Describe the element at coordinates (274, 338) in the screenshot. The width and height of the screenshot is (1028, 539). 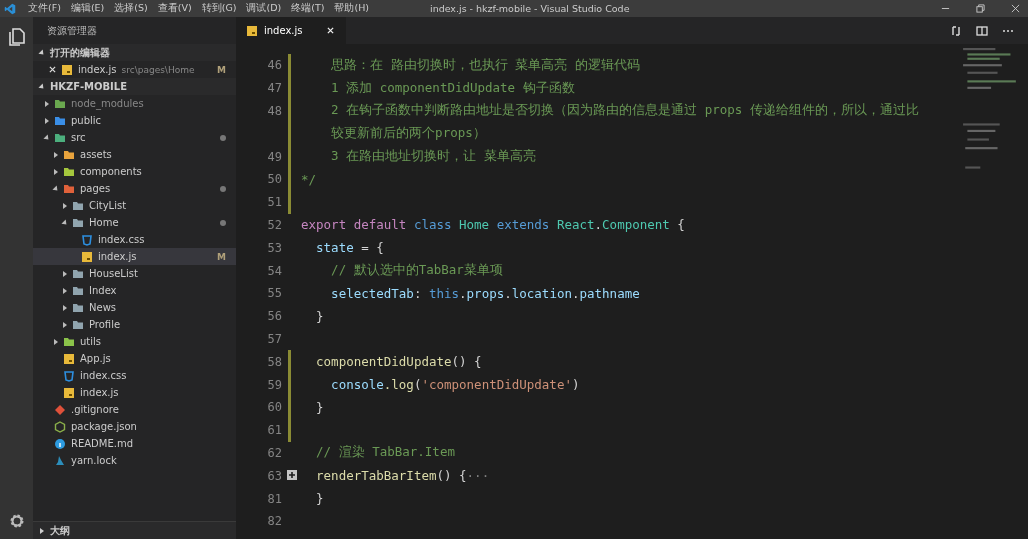
I see `line-number: 57` at that location.